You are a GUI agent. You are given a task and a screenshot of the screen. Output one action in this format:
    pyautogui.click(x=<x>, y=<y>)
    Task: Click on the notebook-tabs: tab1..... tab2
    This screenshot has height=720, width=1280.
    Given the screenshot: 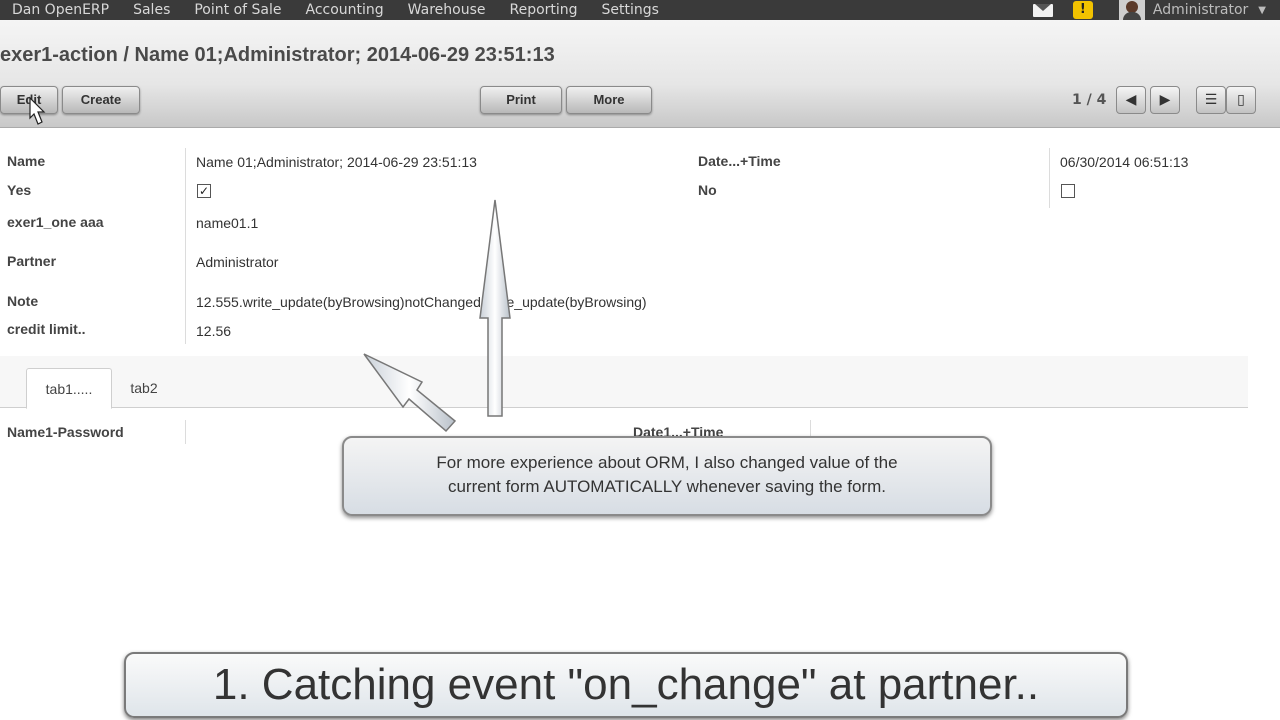 What is the action you would take?
    pyautogui.click(x=624, y=382)
    